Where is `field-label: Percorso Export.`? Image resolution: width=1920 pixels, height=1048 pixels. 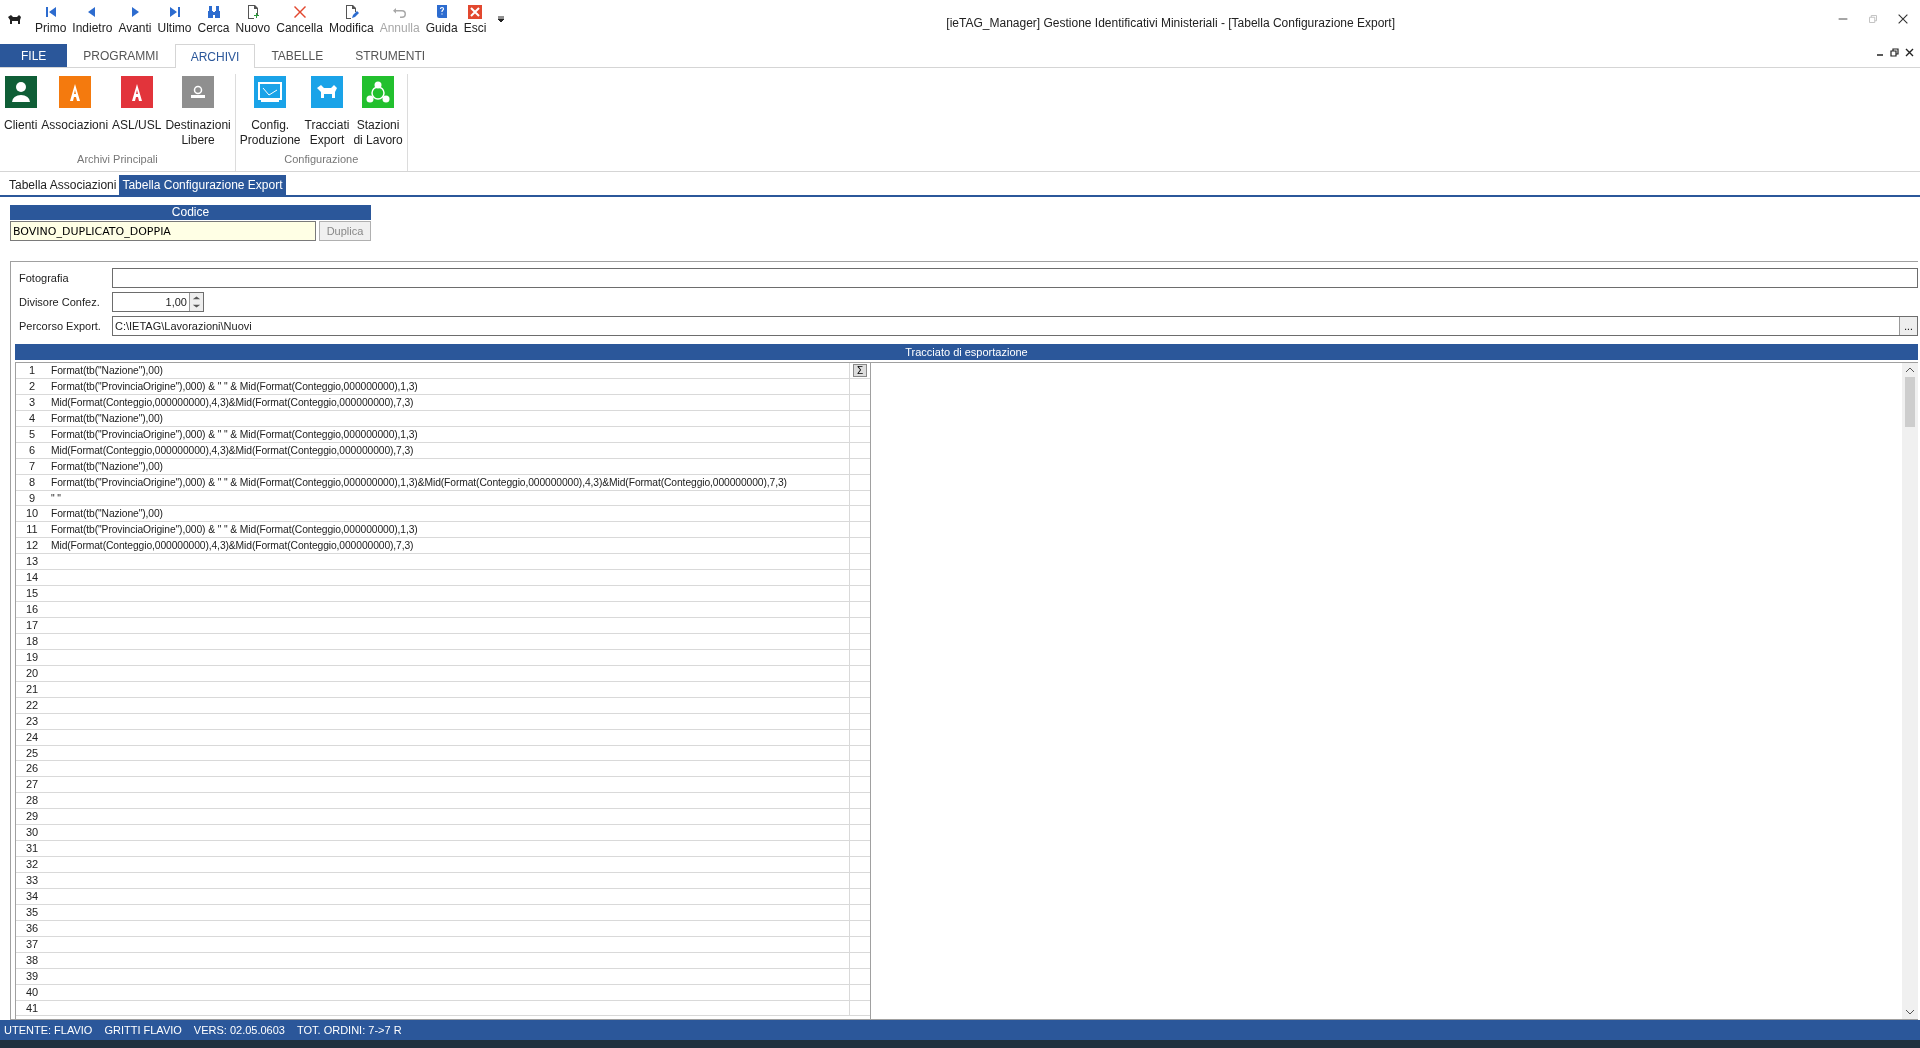
field-label: Percorso Export. is located at coordinates (60, 326).